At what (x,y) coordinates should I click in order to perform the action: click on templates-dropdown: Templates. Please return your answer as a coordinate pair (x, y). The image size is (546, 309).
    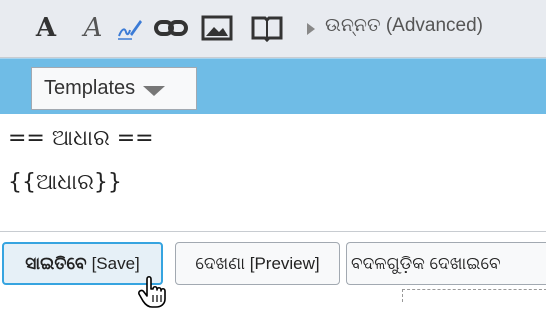
    Looking at the image, I should click on (114, 88).